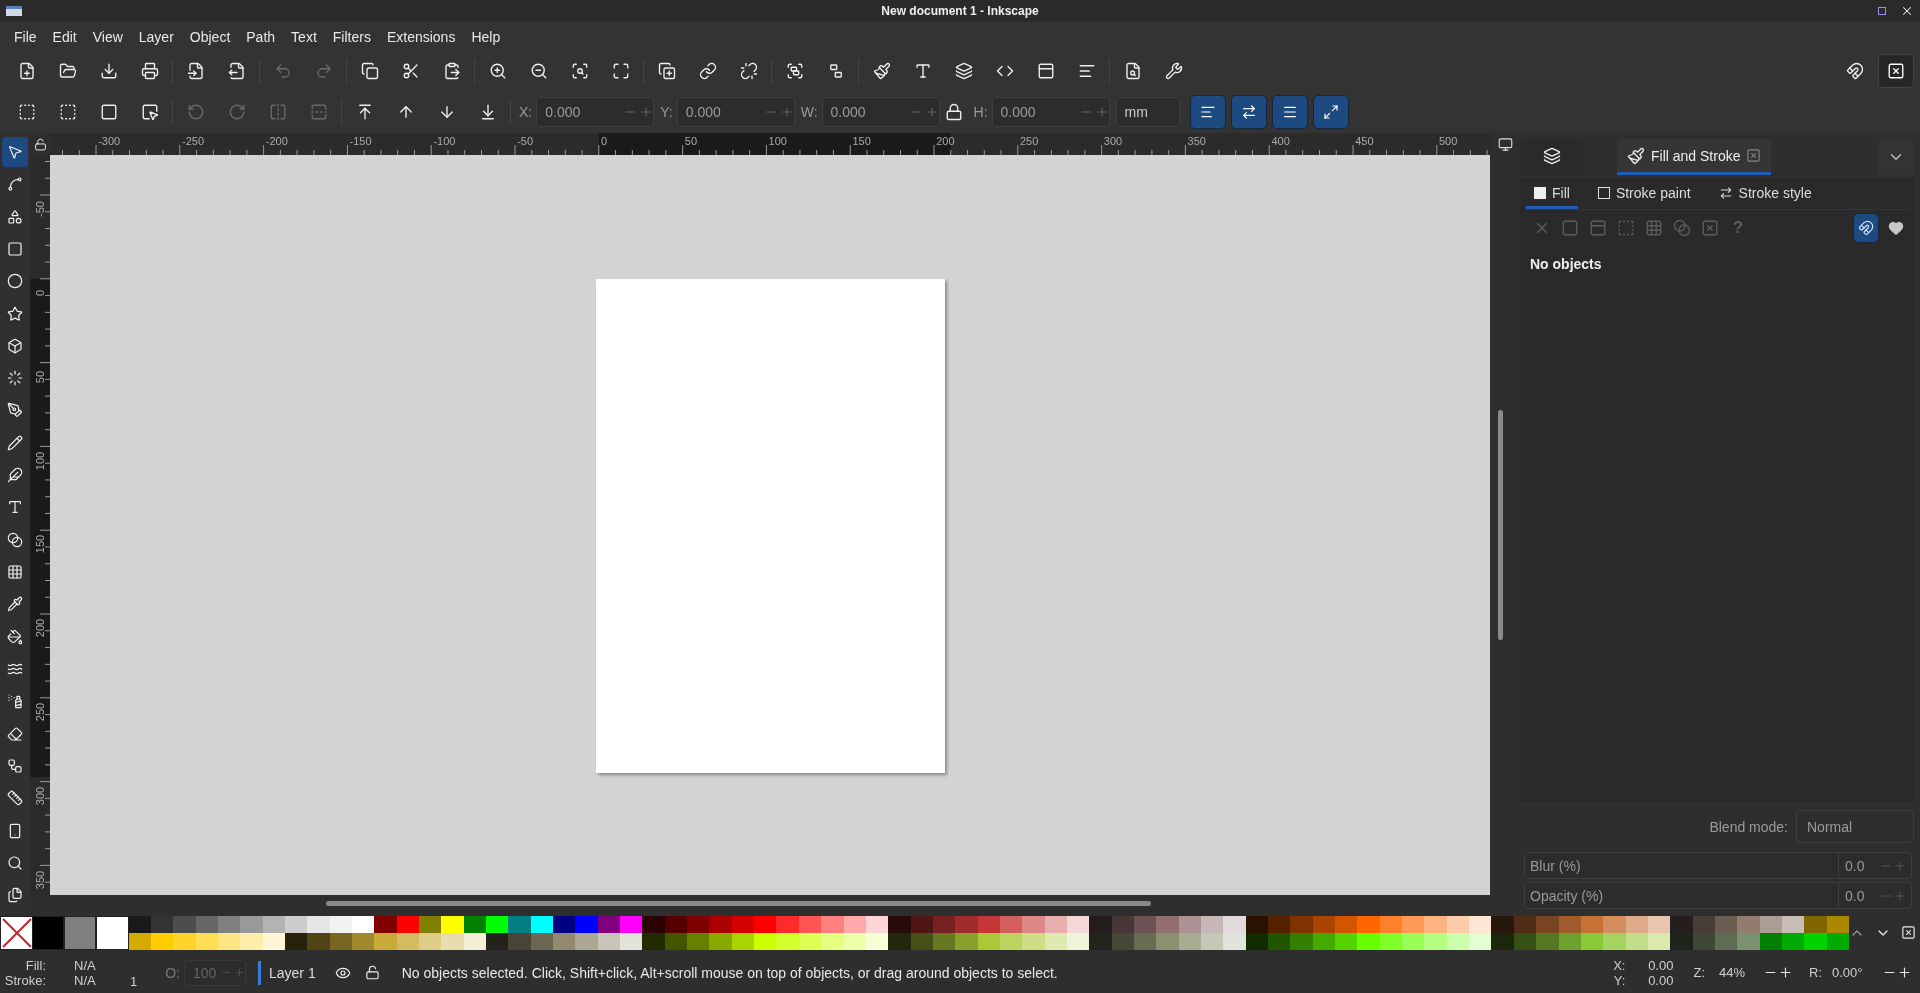 This screenshot has height=993, width=1920. Describe the element at coordinates (156, 36) in the screenshot. I see `menu-item: Layer` at that location.